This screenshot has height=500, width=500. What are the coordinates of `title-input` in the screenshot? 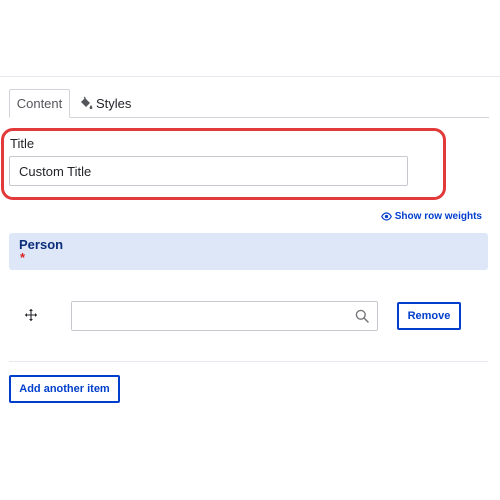 It's located at (208, 171).